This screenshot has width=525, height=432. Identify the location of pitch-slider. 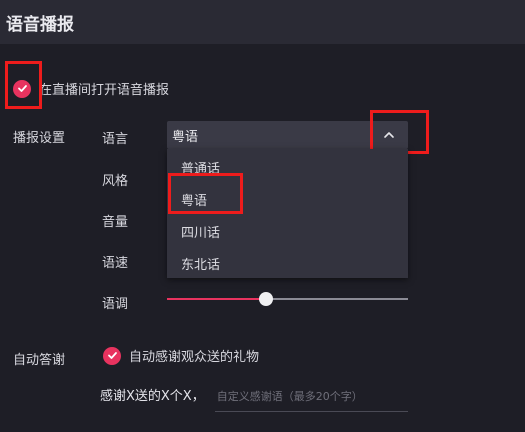
(287, 299).